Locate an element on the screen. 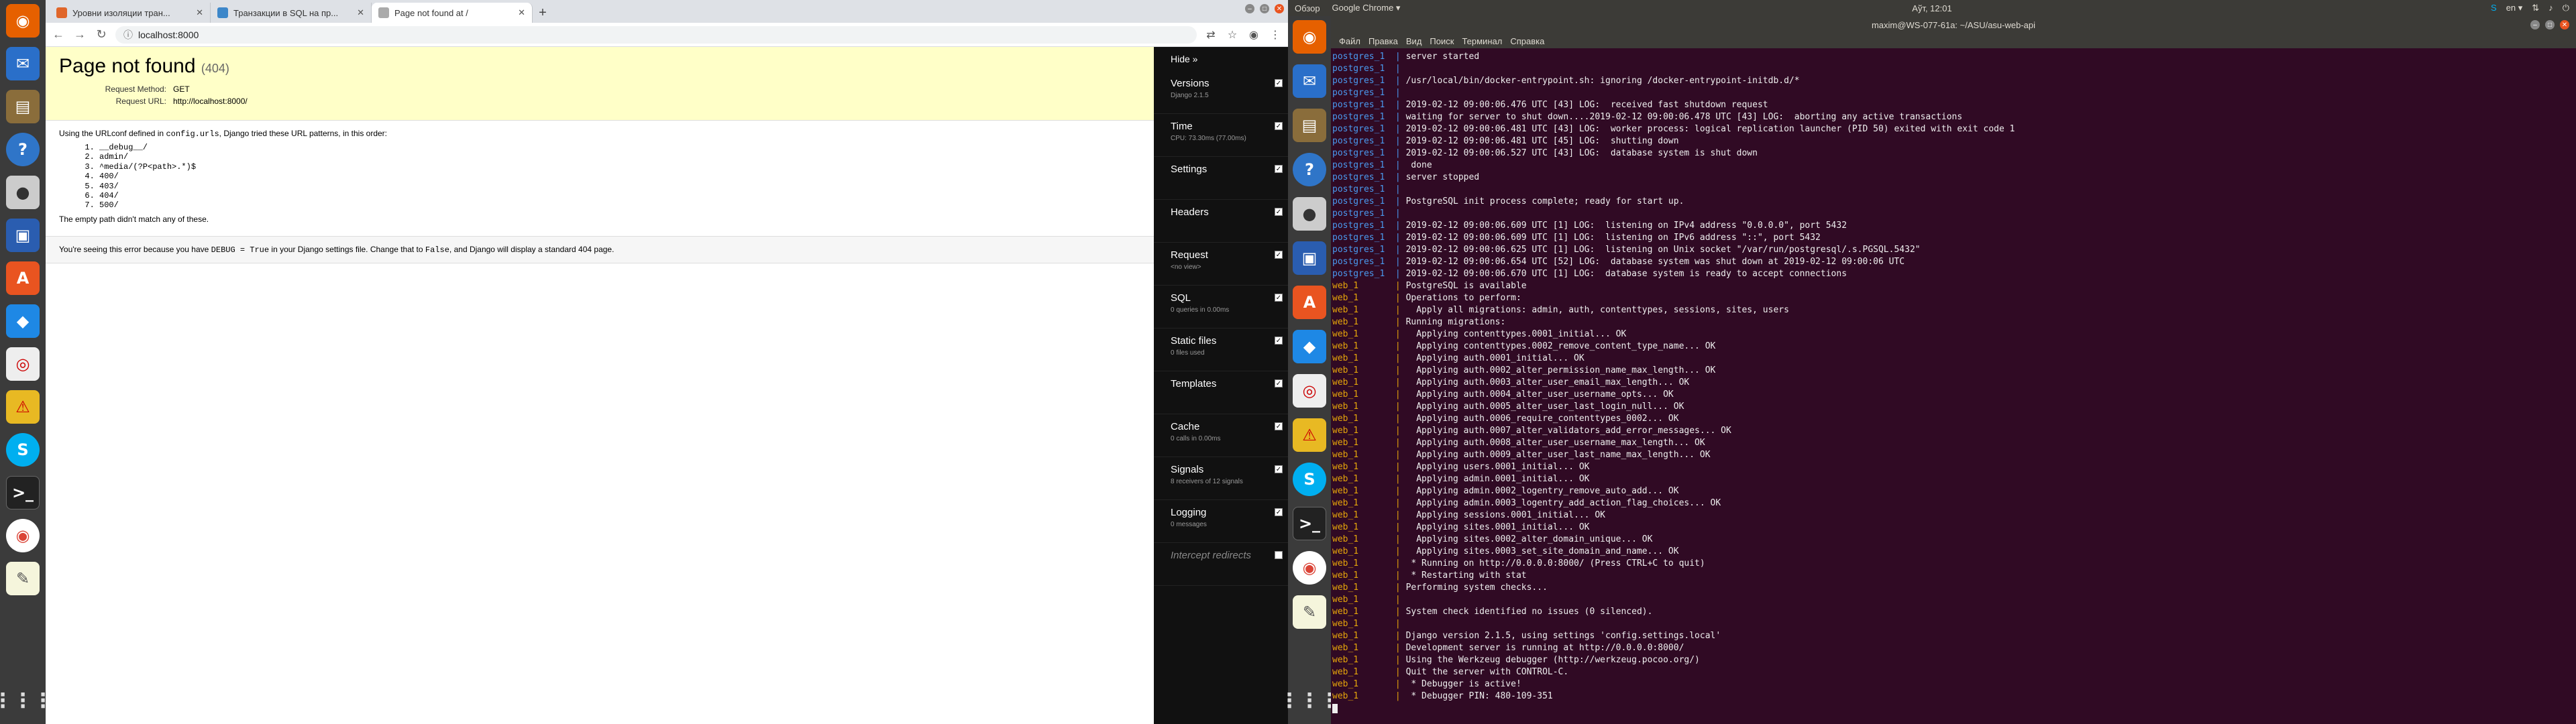 The width and height of the screenshot is (2576, 724). app-menu: Google Chrome ▾ is located at coordinates (1366, 8).